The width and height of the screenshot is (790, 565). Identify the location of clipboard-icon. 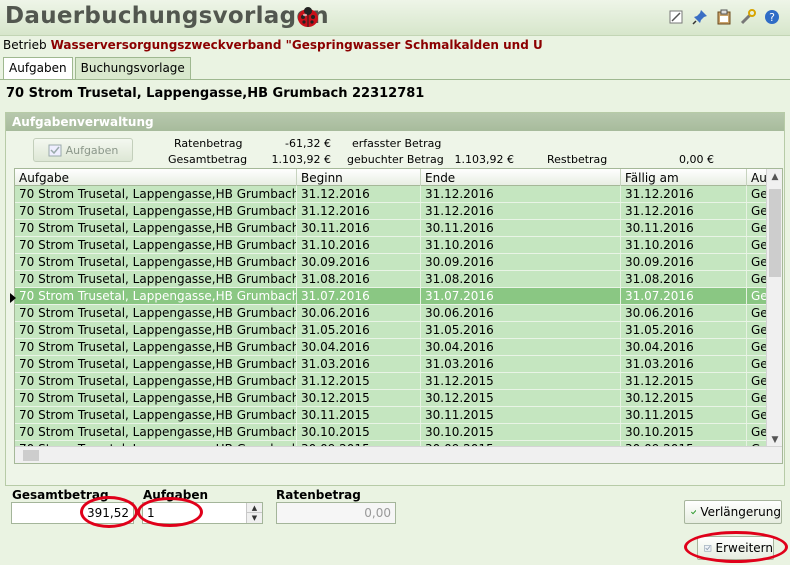
(724, 17).